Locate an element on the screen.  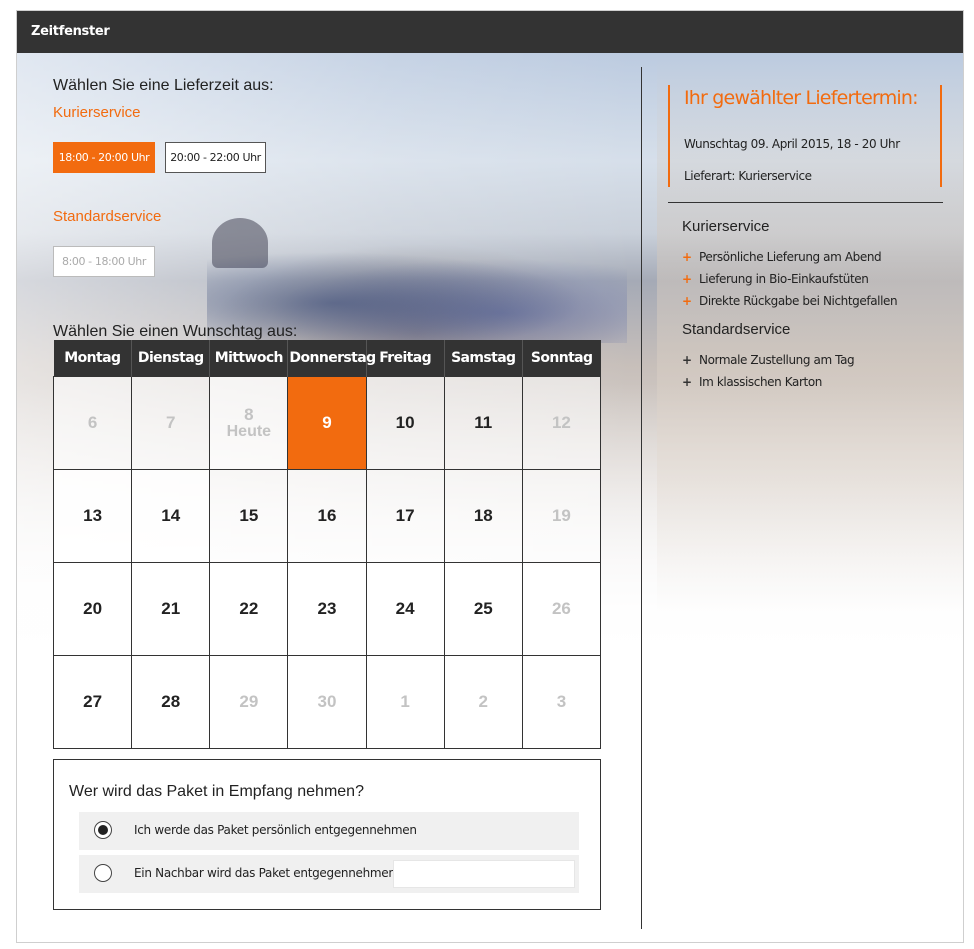
calendar-day: 18 is located at coordinates (483, 516).